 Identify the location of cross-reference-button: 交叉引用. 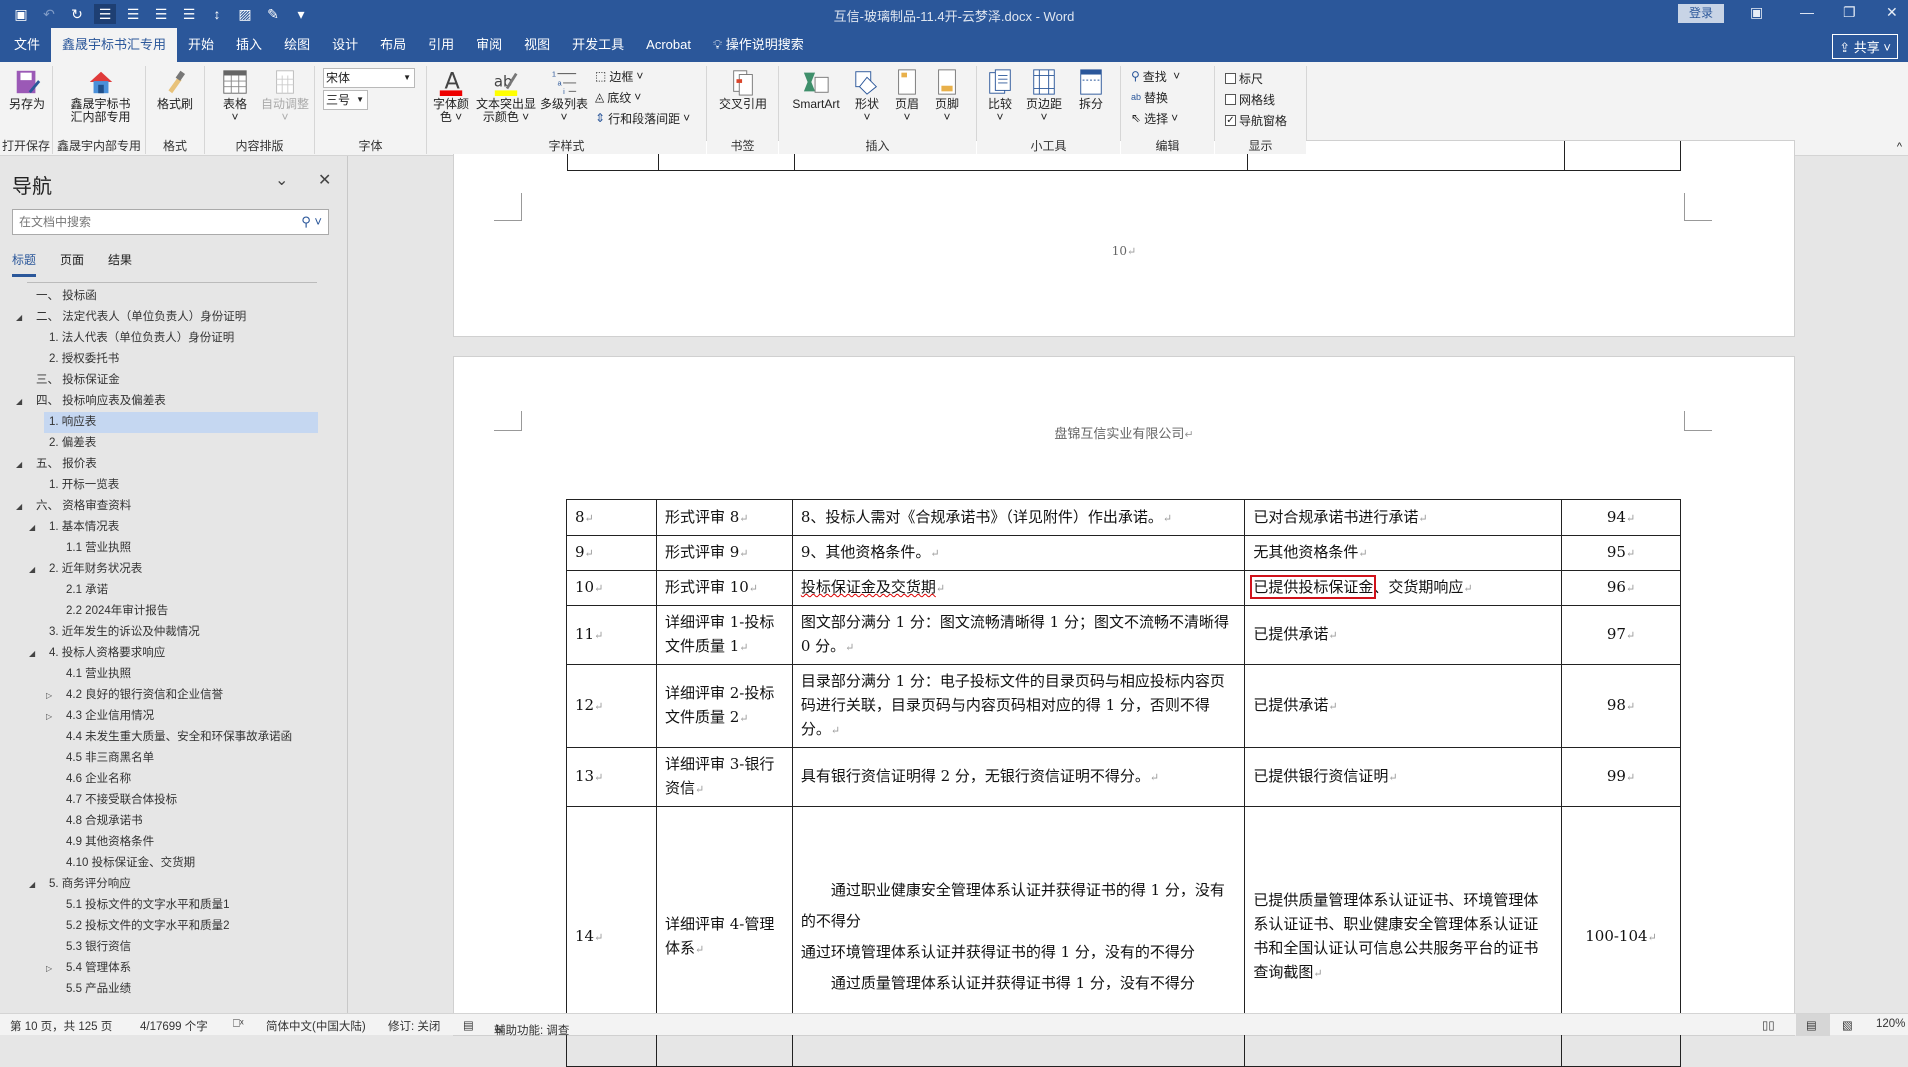
(743, 89).